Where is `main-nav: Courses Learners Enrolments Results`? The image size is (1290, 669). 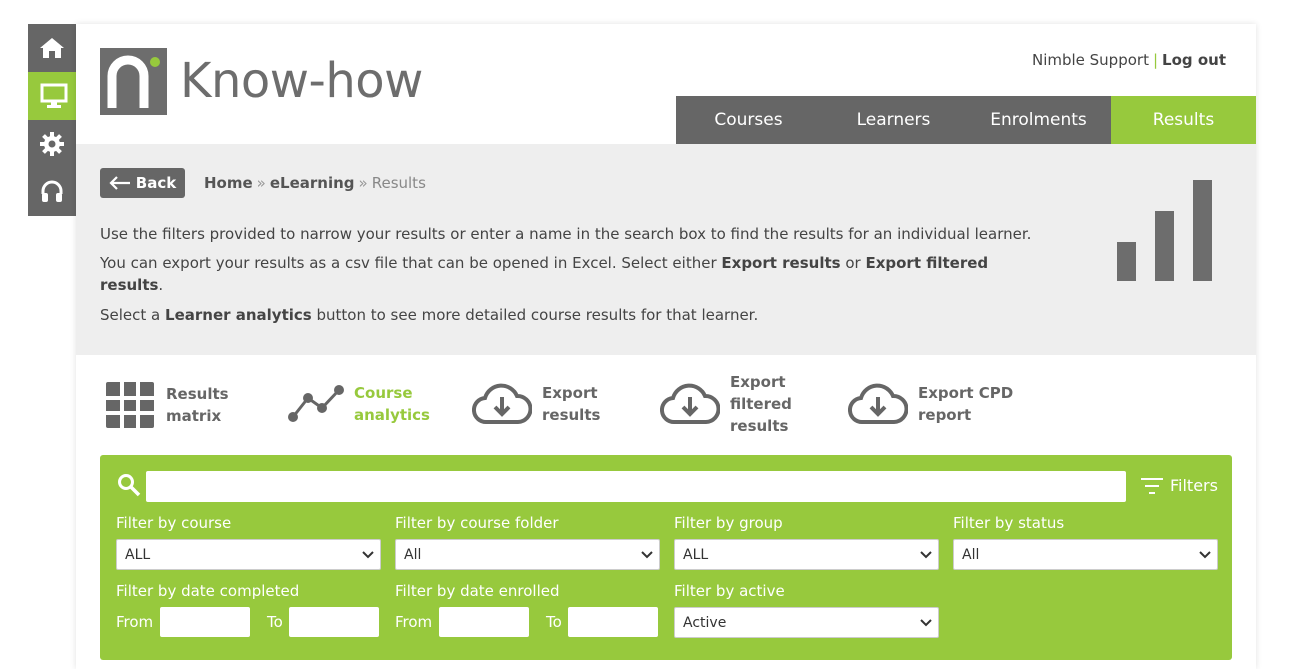
main-nav: Courses Learners Enrolments Results is located at coordinates (966, 122).